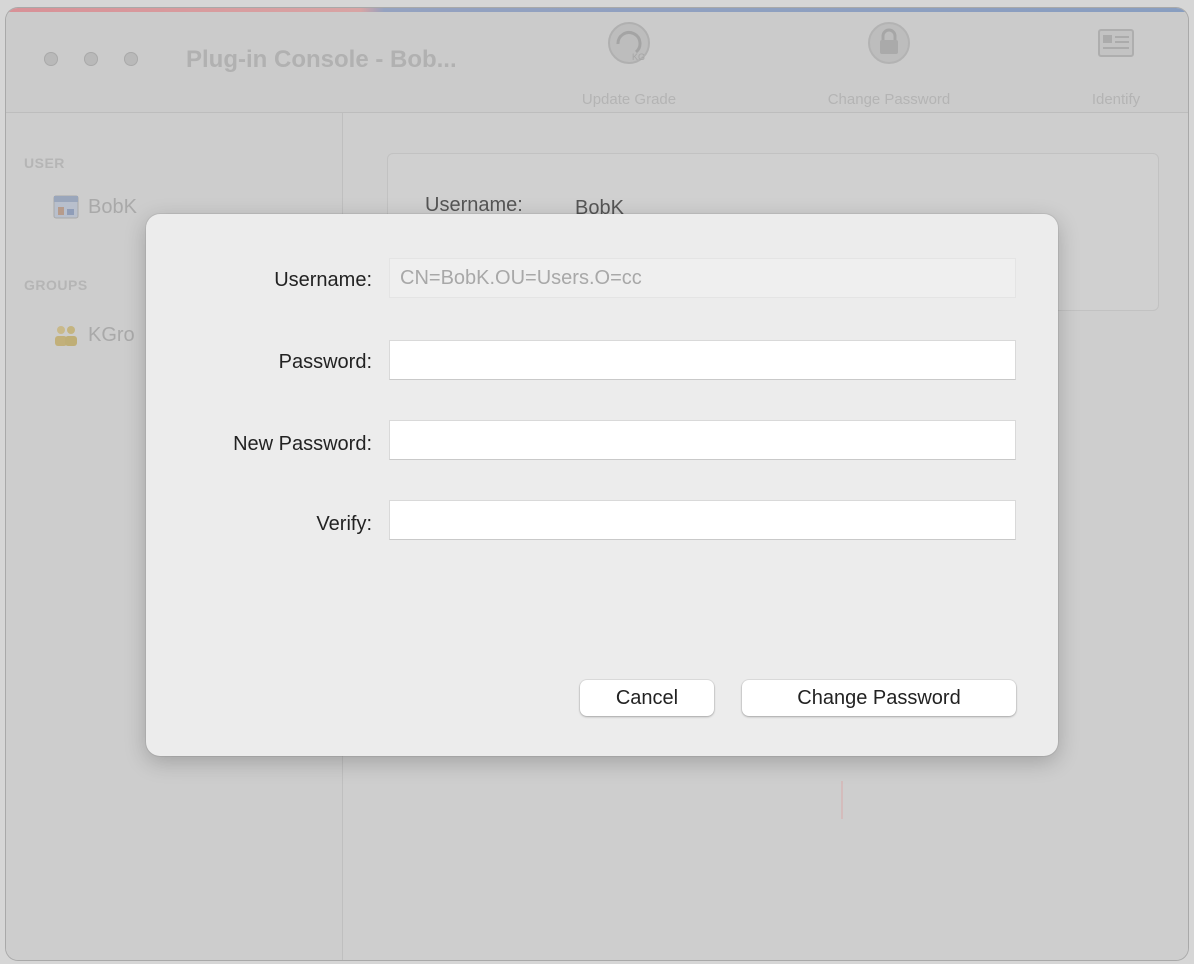  I want to click on update-icon: KG, so click(629, 43).